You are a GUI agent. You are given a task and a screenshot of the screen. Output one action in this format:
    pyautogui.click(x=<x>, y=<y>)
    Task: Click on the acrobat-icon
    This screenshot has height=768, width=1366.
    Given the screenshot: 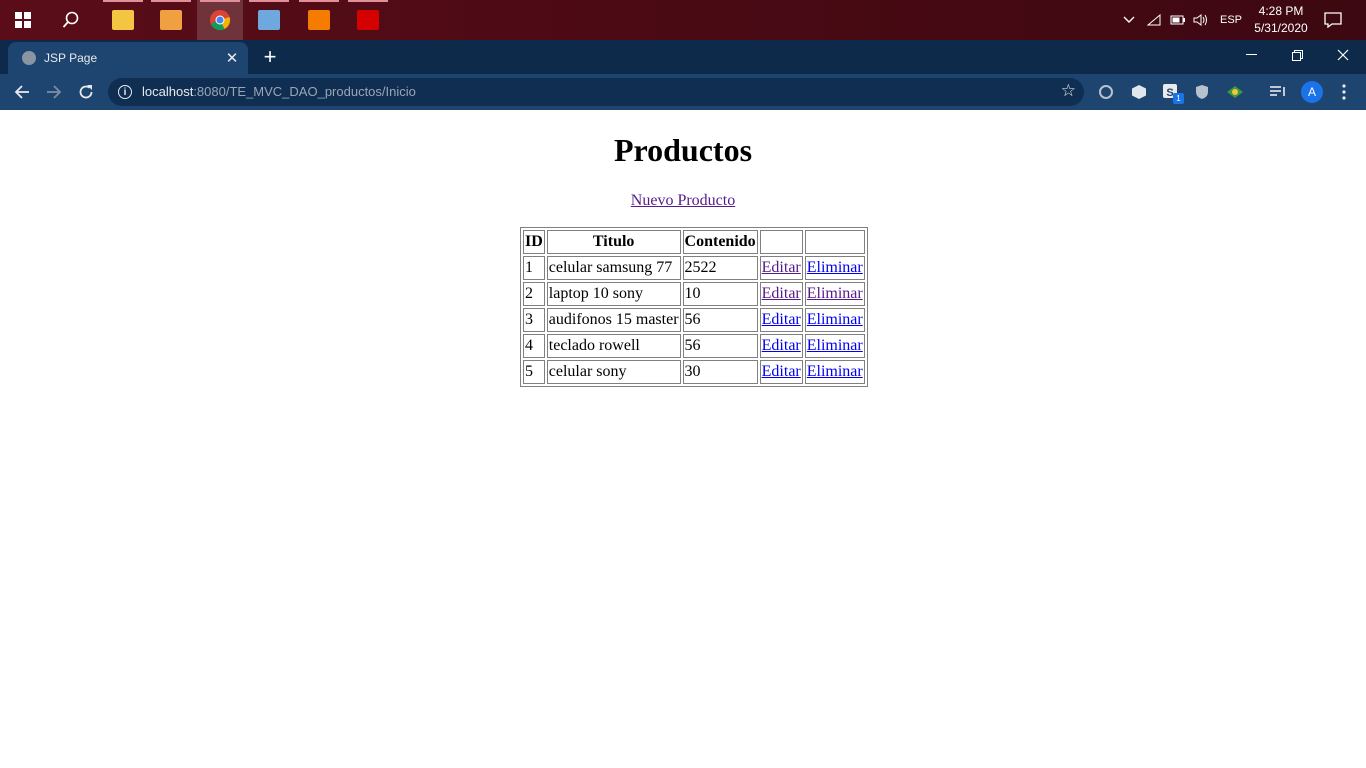 What is the action you would take?
    pyautogui.click(x=368, y=20)
    